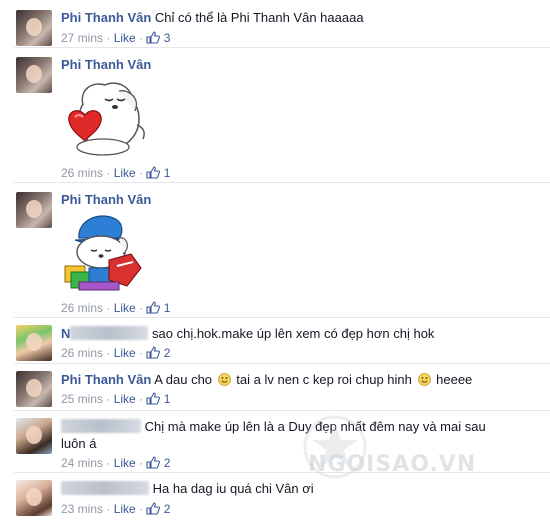 The height and width of the screenshot is (521, 550). I want to click on comment-meta: 24 mins · Like · 2, so click(115, 463).